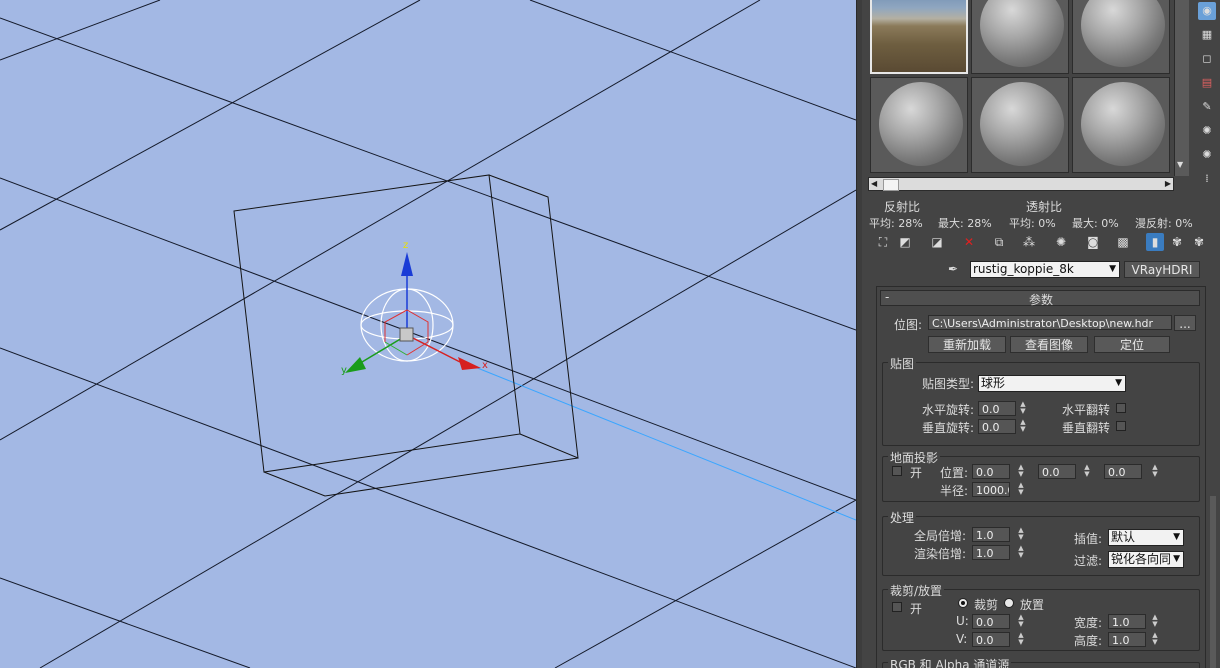 Image resolution: width=1220 pixels, height=668 pixels. Describe the element at coordinates (1207, 83) in the screenshot. I see `color-check-icon: ▤` at that location.